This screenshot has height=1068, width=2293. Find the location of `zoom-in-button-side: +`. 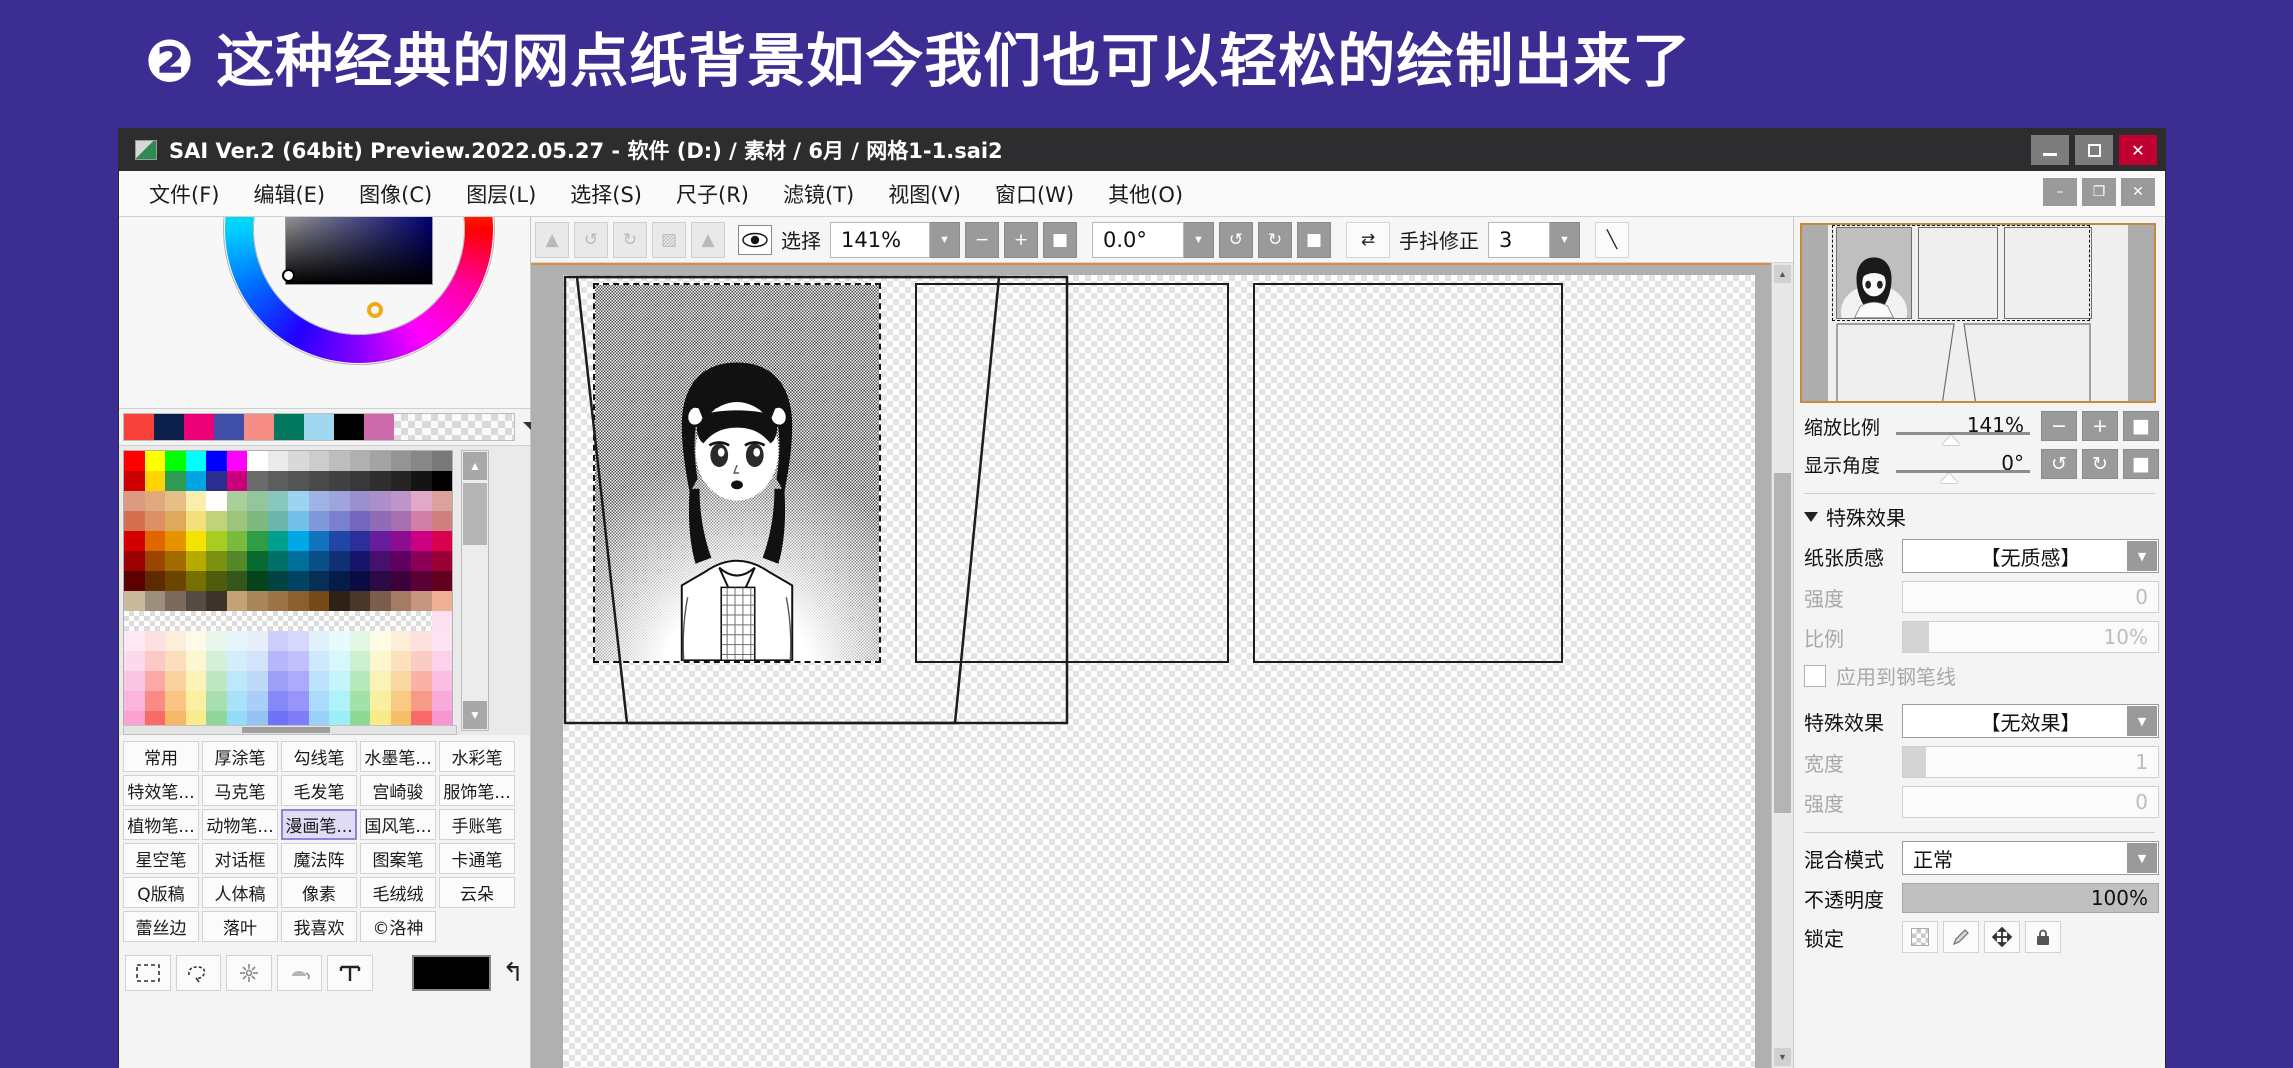

zoom-in-button-side: + is located at coordinates (2100, 426).